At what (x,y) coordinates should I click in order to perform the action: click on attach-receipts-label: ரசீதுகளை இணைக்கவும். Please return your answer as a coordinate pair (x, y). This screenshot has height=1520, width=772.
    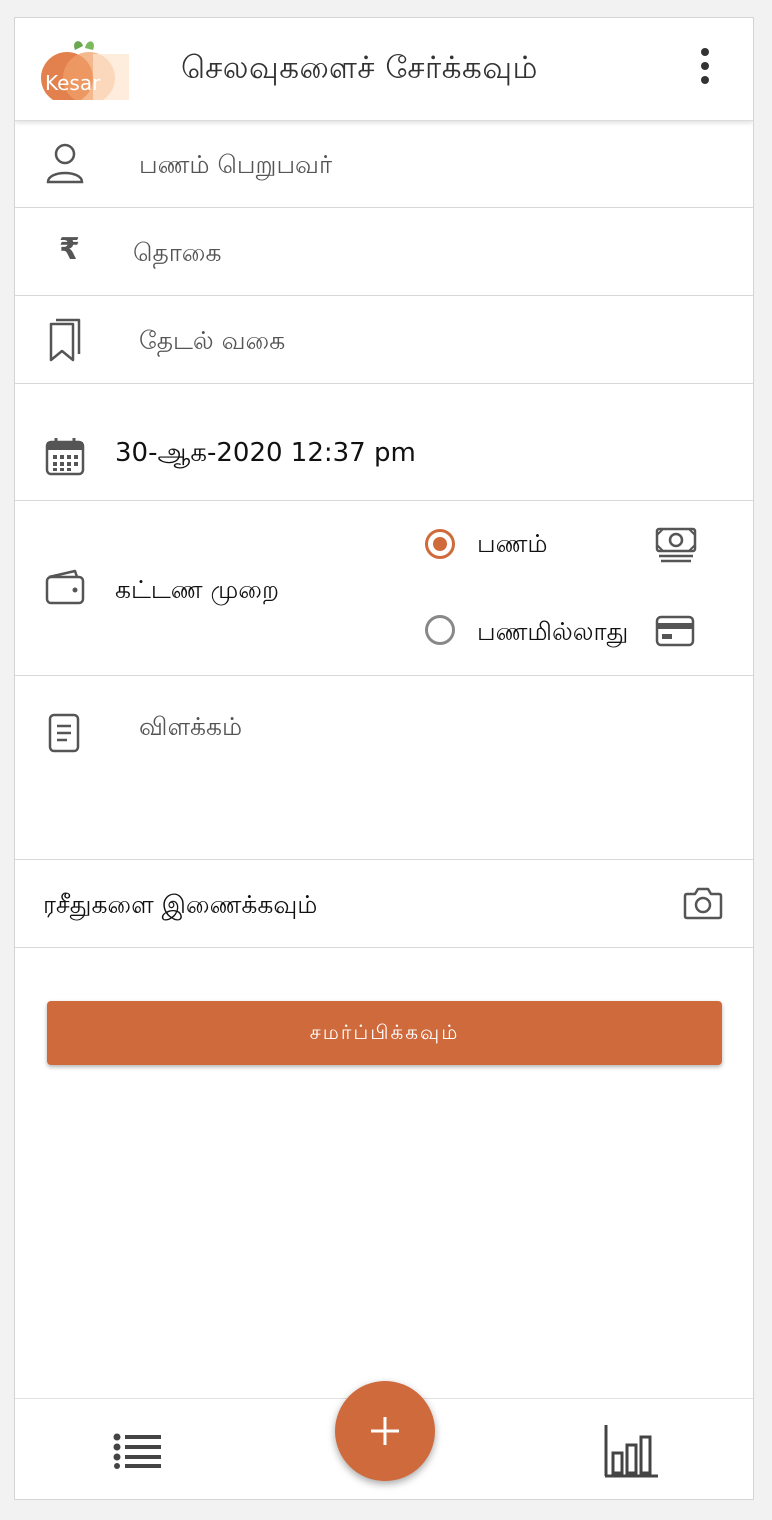
    Looking at the image, I should click on (180, 904).